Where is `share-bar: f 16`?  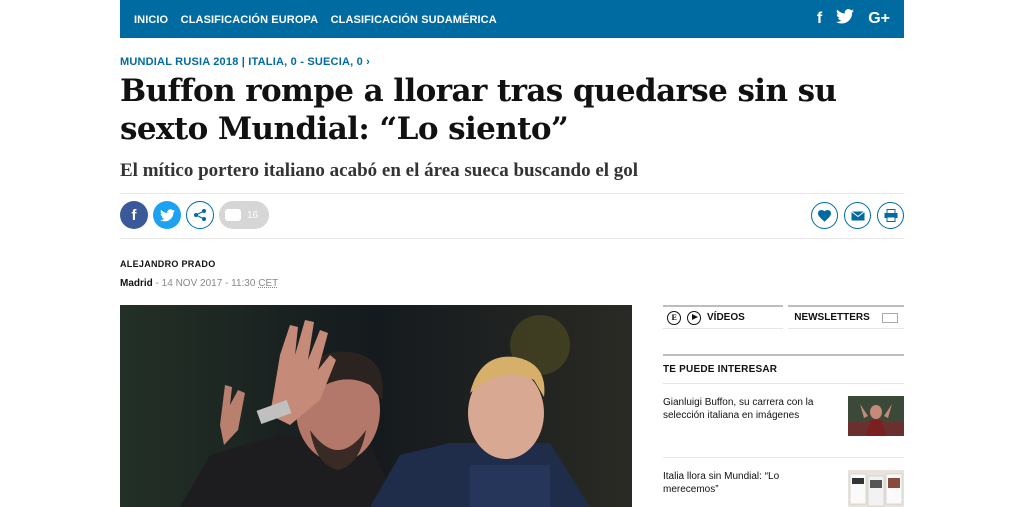
share-bar: f 16 is located at coordinates (194, 215).